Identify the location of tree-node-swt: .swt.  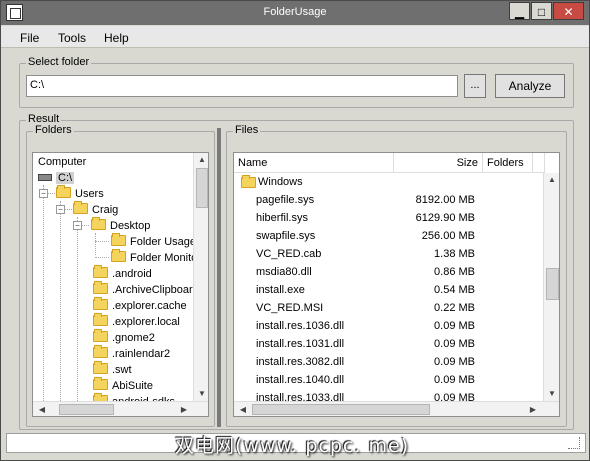
(112, 369).